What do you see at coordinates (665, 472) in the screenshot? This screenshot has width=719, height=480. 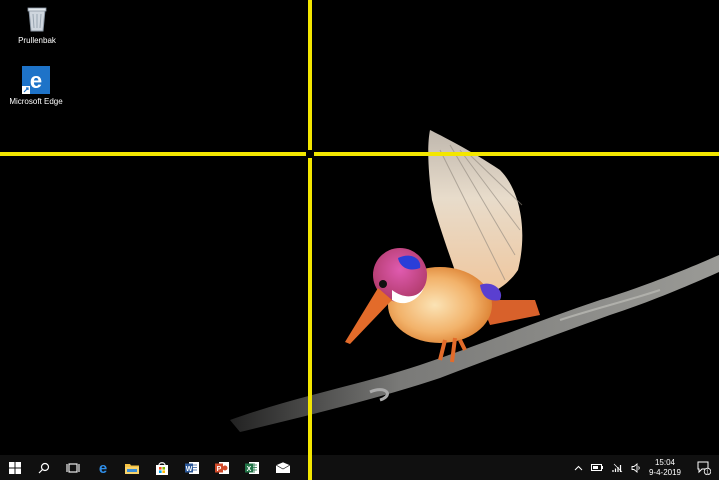 I see `clock-date: 9-4-2019` at bounding box center [665, 472].